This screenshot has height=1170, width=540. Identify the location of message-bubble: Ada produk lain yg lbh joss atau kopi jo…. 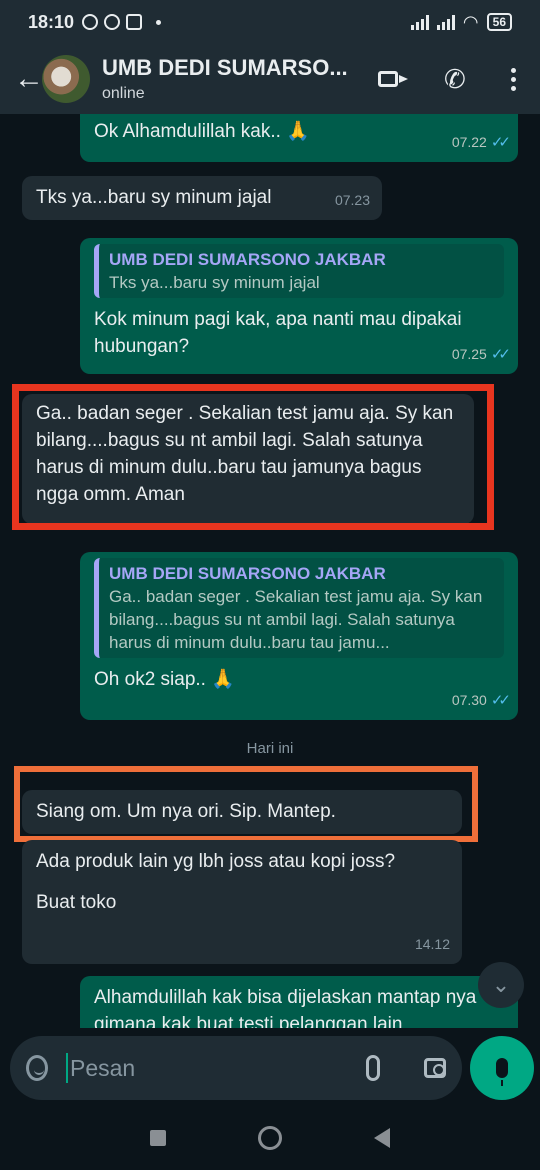
(242, 902).